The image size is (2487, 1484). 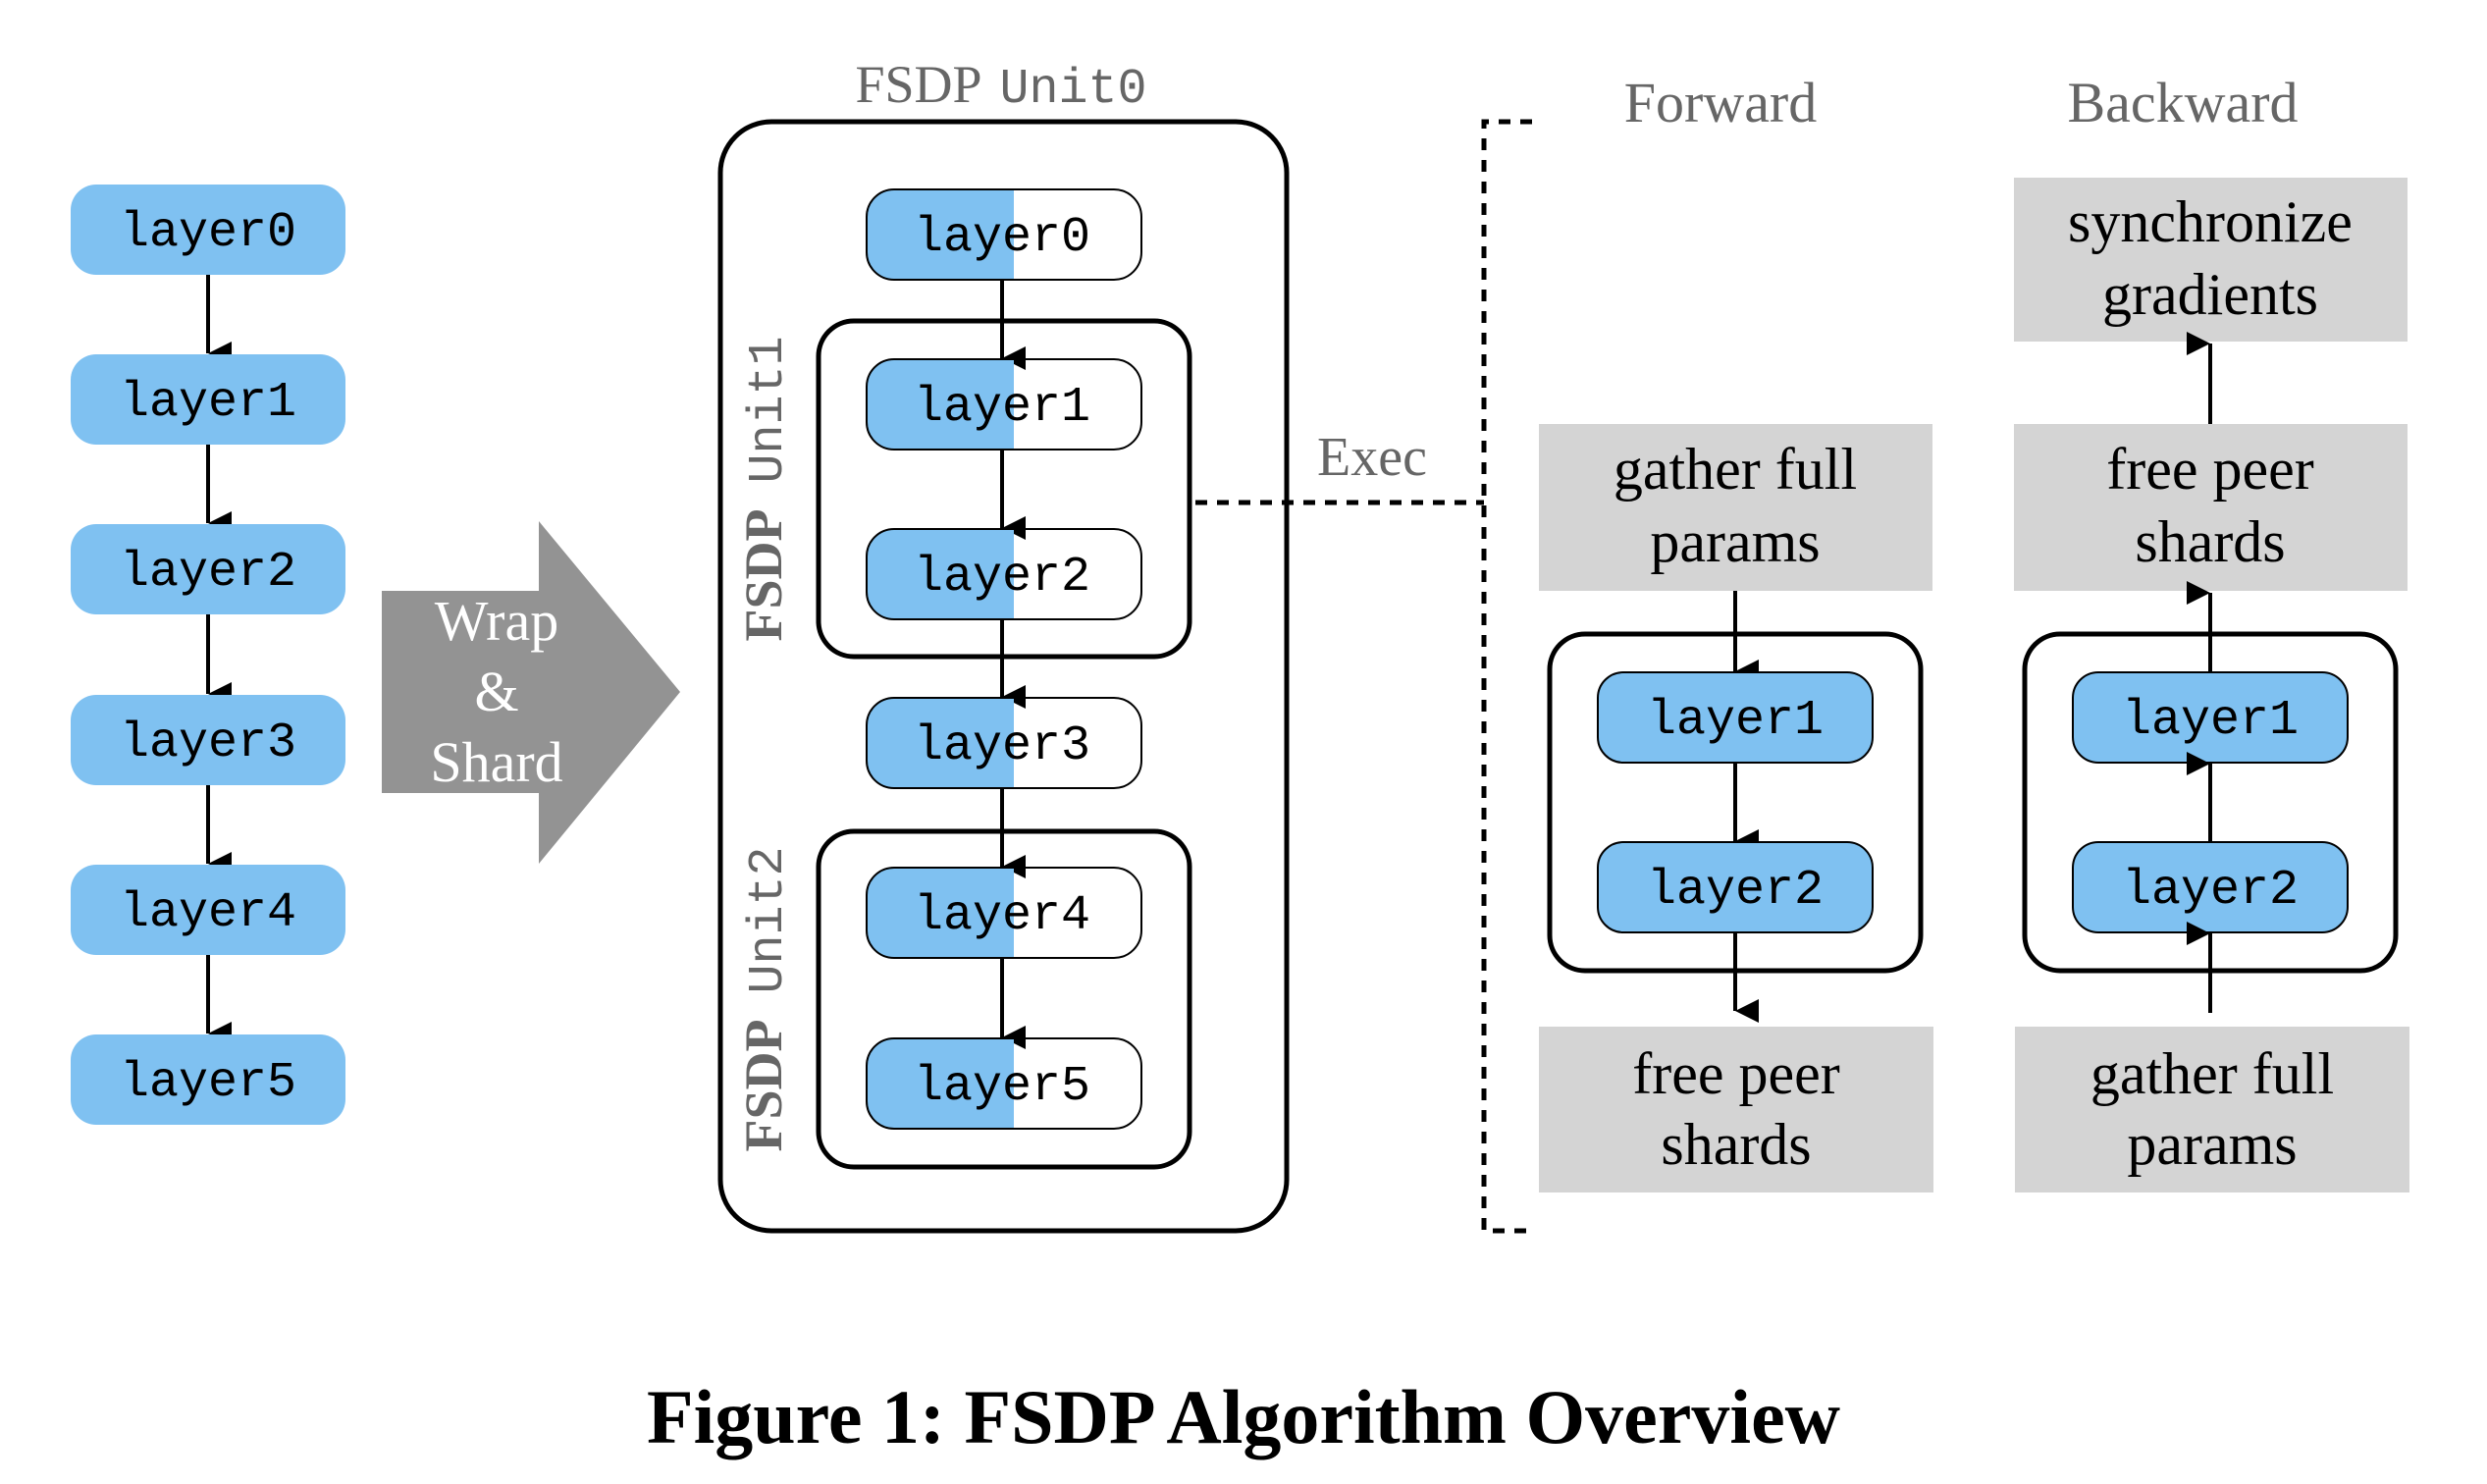 I want to click on bwd-sync-line1: synchronize, so click(x=2210, y=221).